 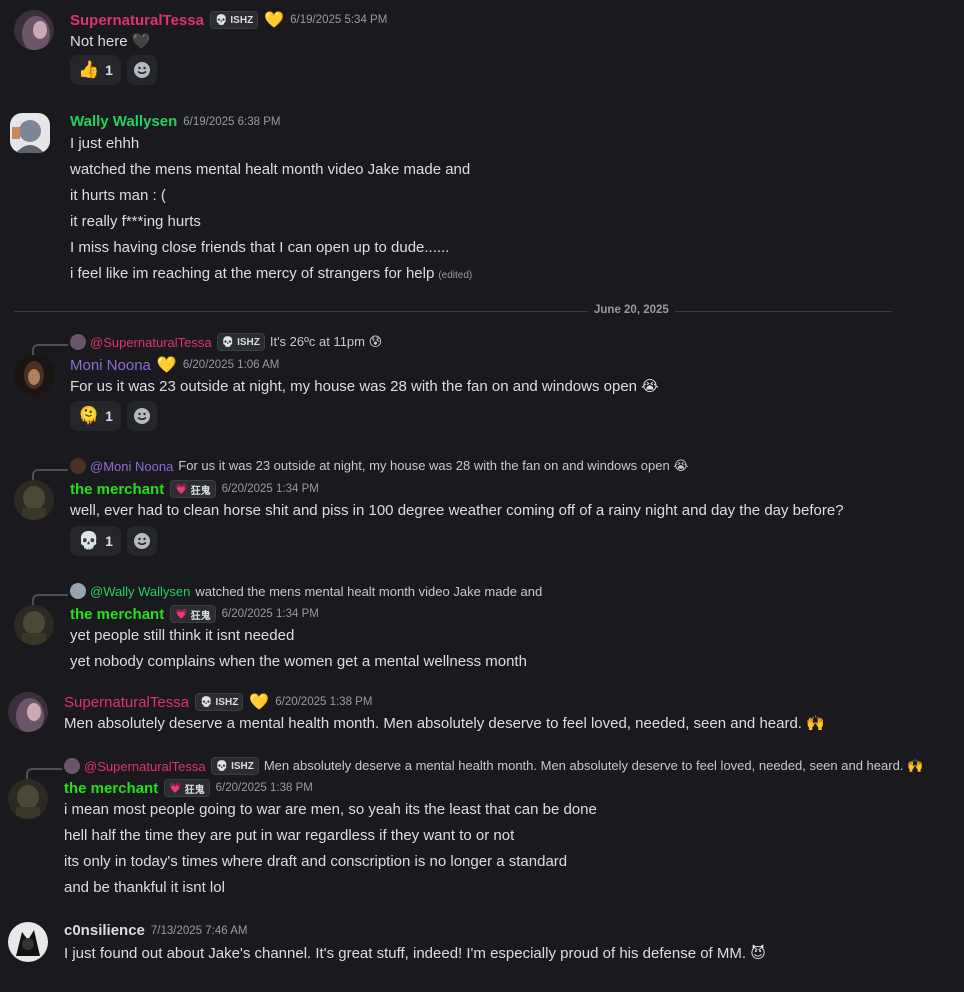 What do you see at coordinates (182, 635) in the screenshot?
I see `message-text: yet people still think it isnt needed` at bounding box center [182, 635].